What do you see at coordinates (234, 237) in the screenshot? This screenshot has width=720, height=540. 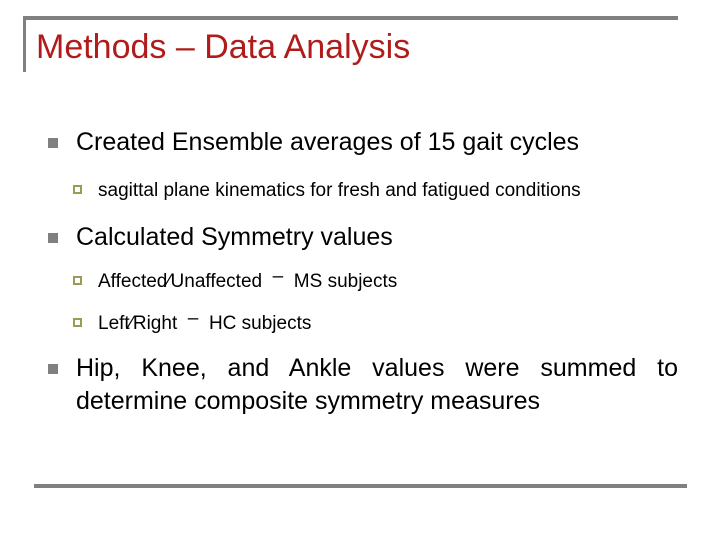 I see `bullet-text: Calculated Symmetry values` at bounding box center [234, 237].